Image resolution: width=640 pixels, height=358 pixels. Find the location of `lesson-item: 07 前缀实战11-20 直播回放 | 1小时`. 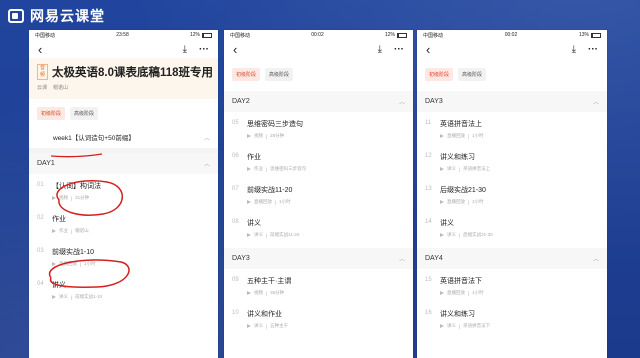

lesson-item: 07 前缀实战11-20 直播回放 | 1小时 is located at coordinates (318, 194).